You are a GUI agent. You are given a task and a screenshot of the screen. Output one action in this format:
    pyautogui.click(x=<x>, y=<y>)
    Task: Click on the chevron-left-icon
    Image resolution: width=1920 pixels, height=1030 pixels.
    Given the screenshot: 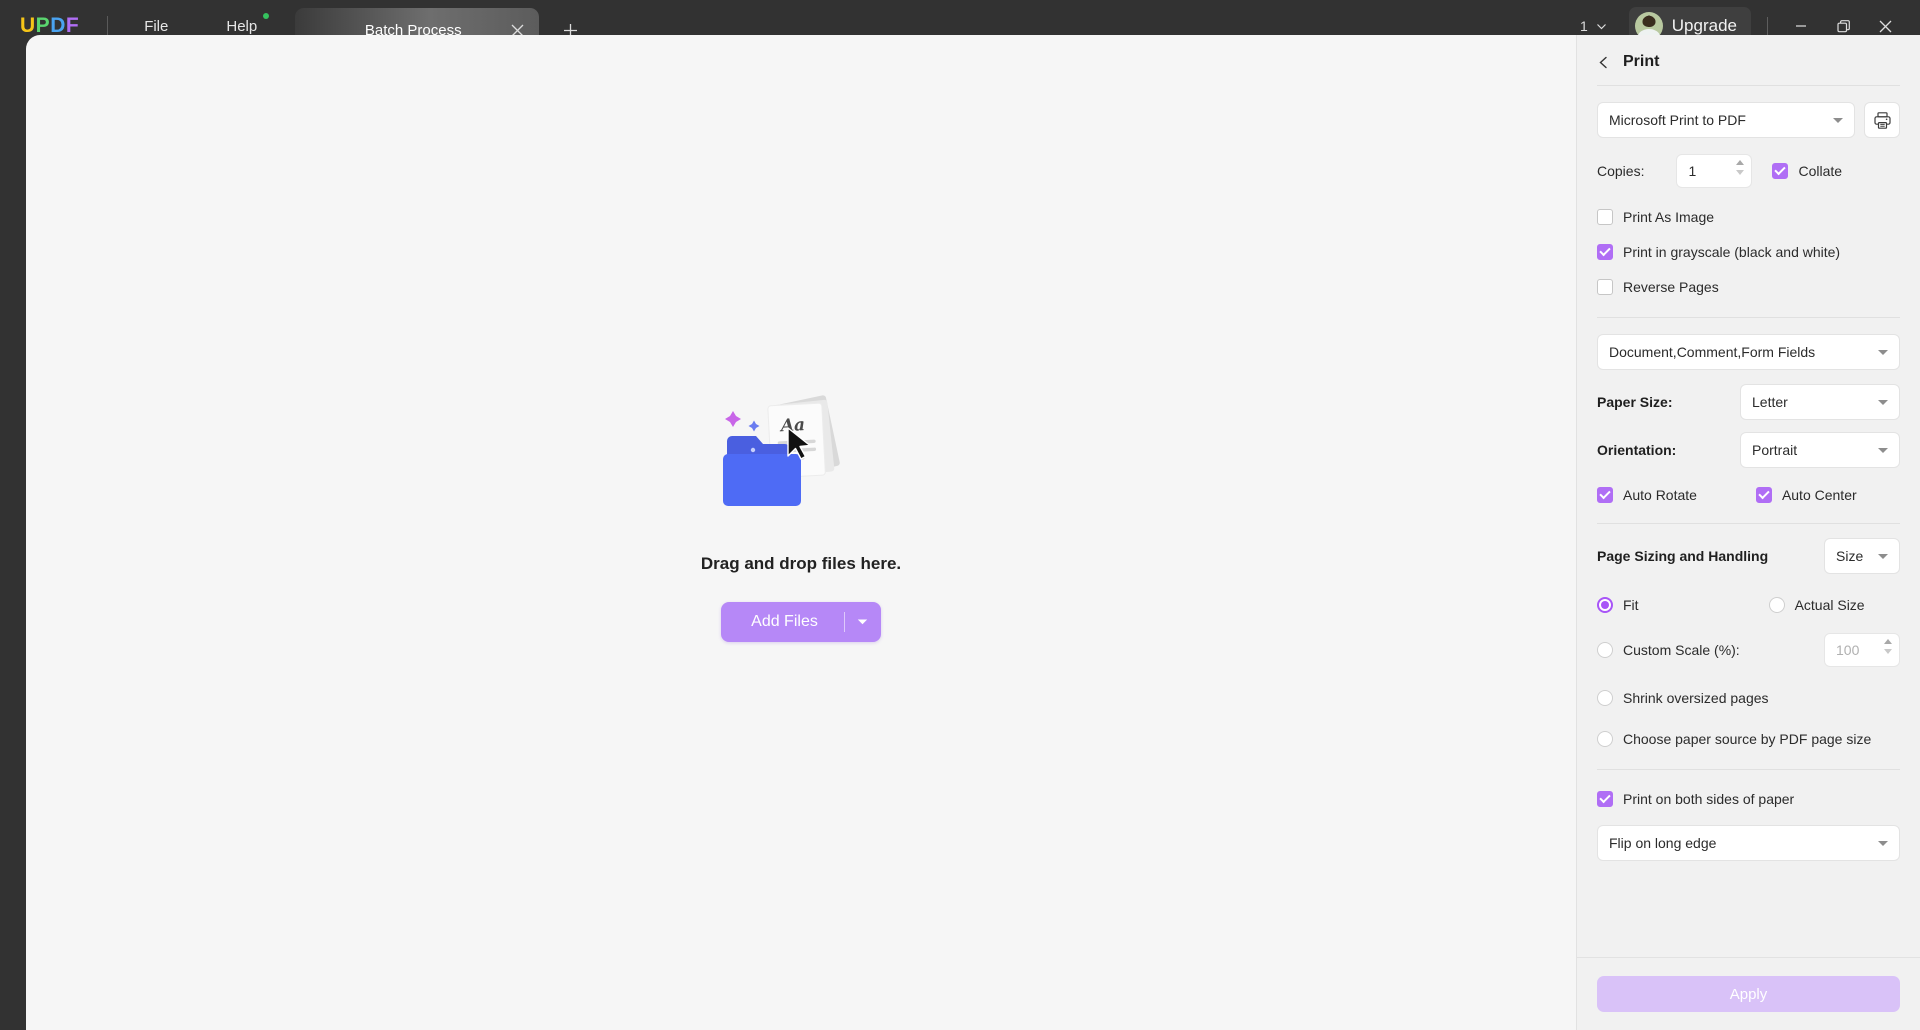 What is the action you would take?
    pyautogui.click(x=1603, y=62)
    